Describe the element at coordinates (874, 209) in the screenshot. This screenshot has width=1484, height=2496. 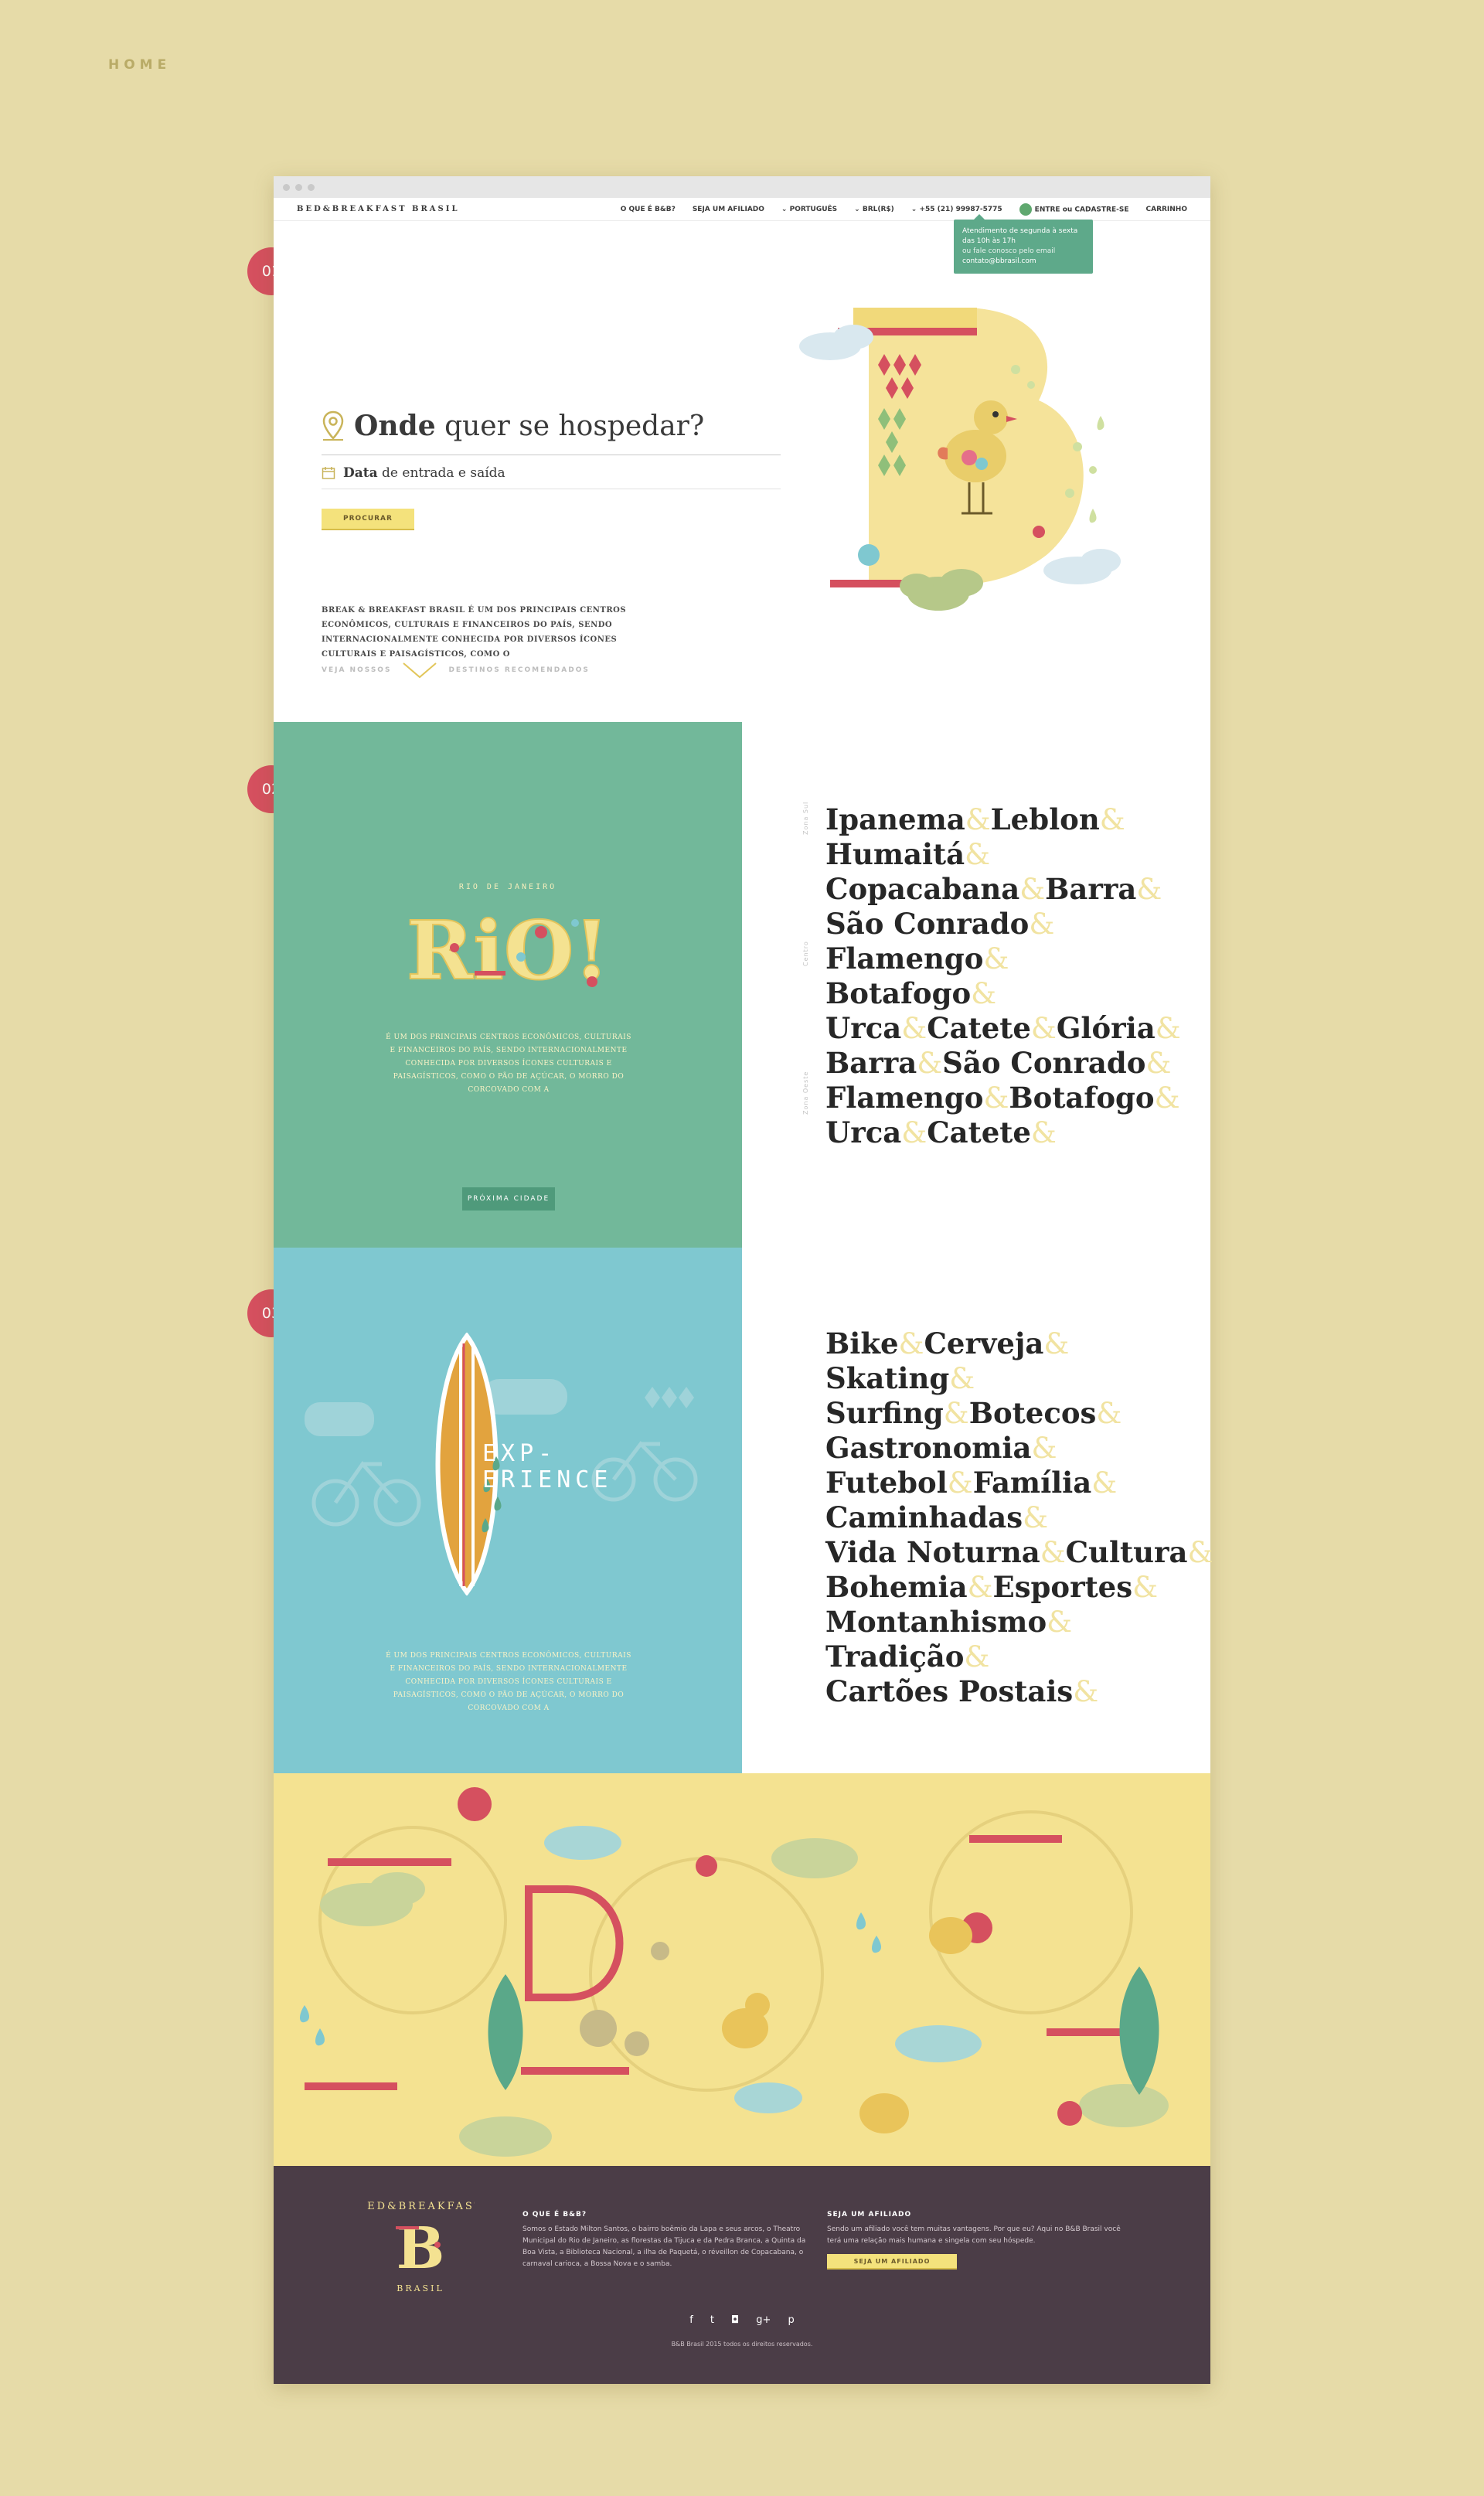
I see `currency-select: ⌄ BRL(R$)` at that location.